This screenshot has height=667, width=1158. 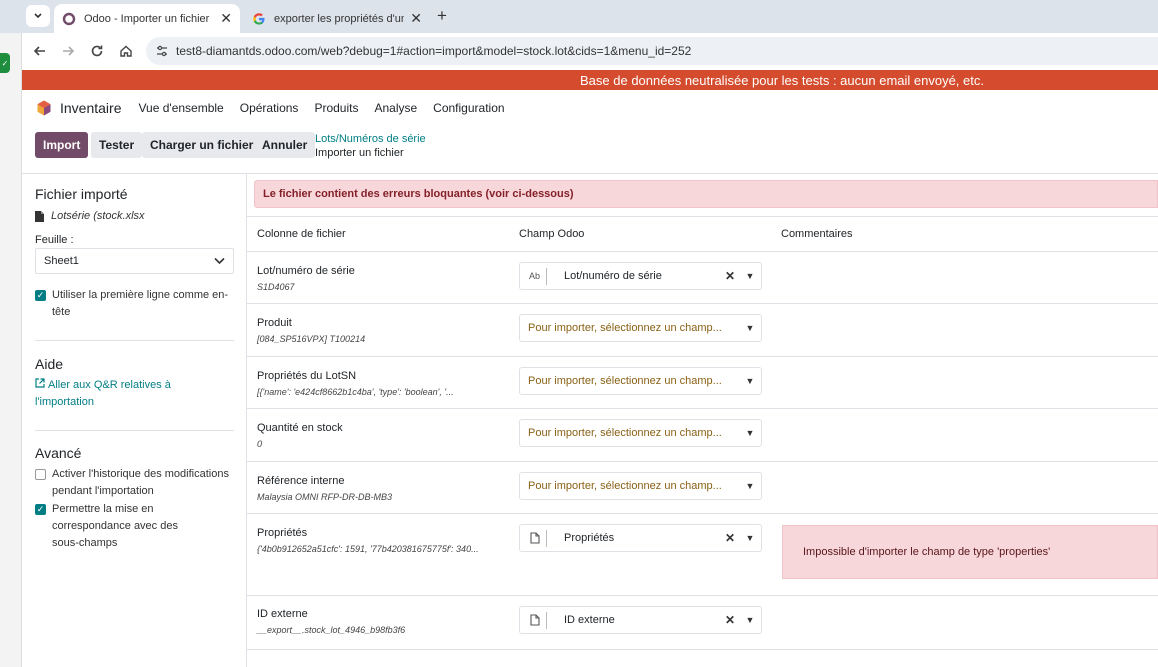 I want to click on column-name: Référence interne, so click(x=301, y=481).